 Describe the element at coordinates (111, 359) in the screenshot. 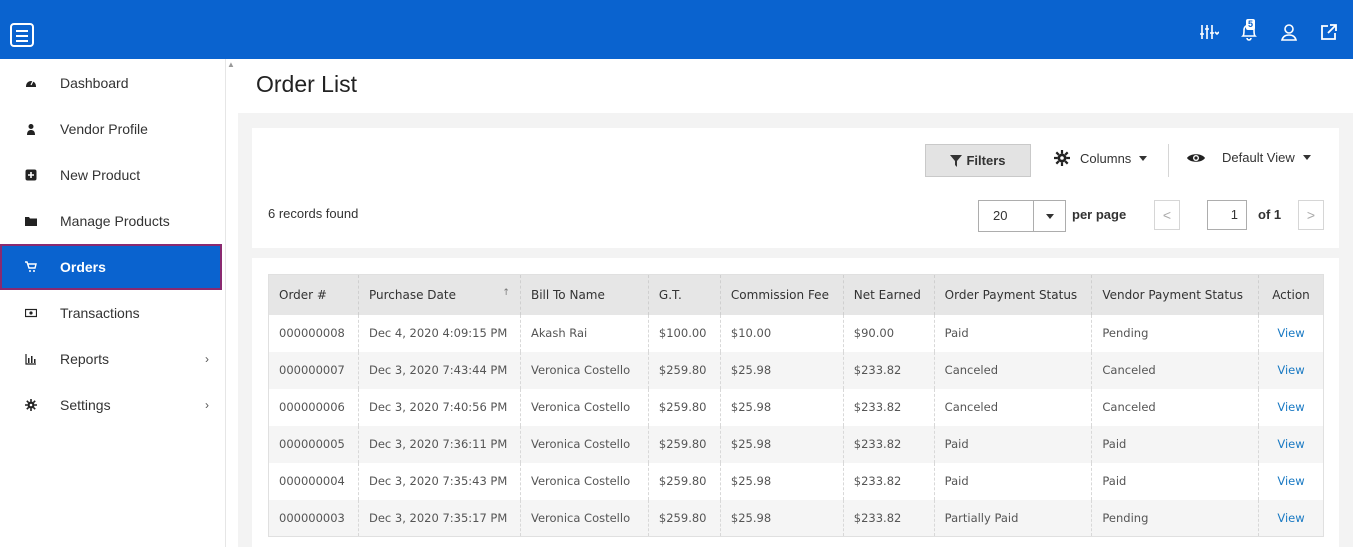

I see `sidebar-item-reports: Reports ›` at that location.